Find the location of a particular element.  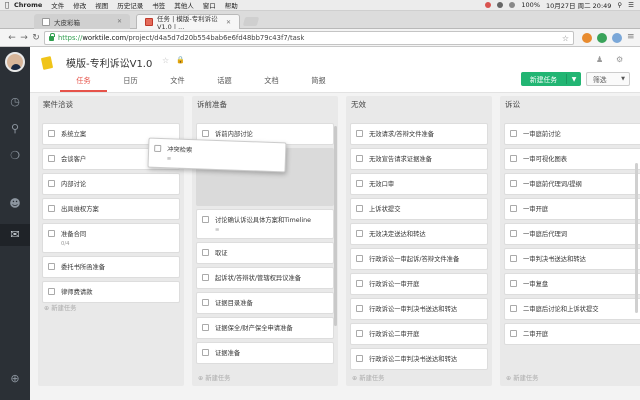

task-card: 无效请求/答辩文件准备 is located at coordinates (419, 134).